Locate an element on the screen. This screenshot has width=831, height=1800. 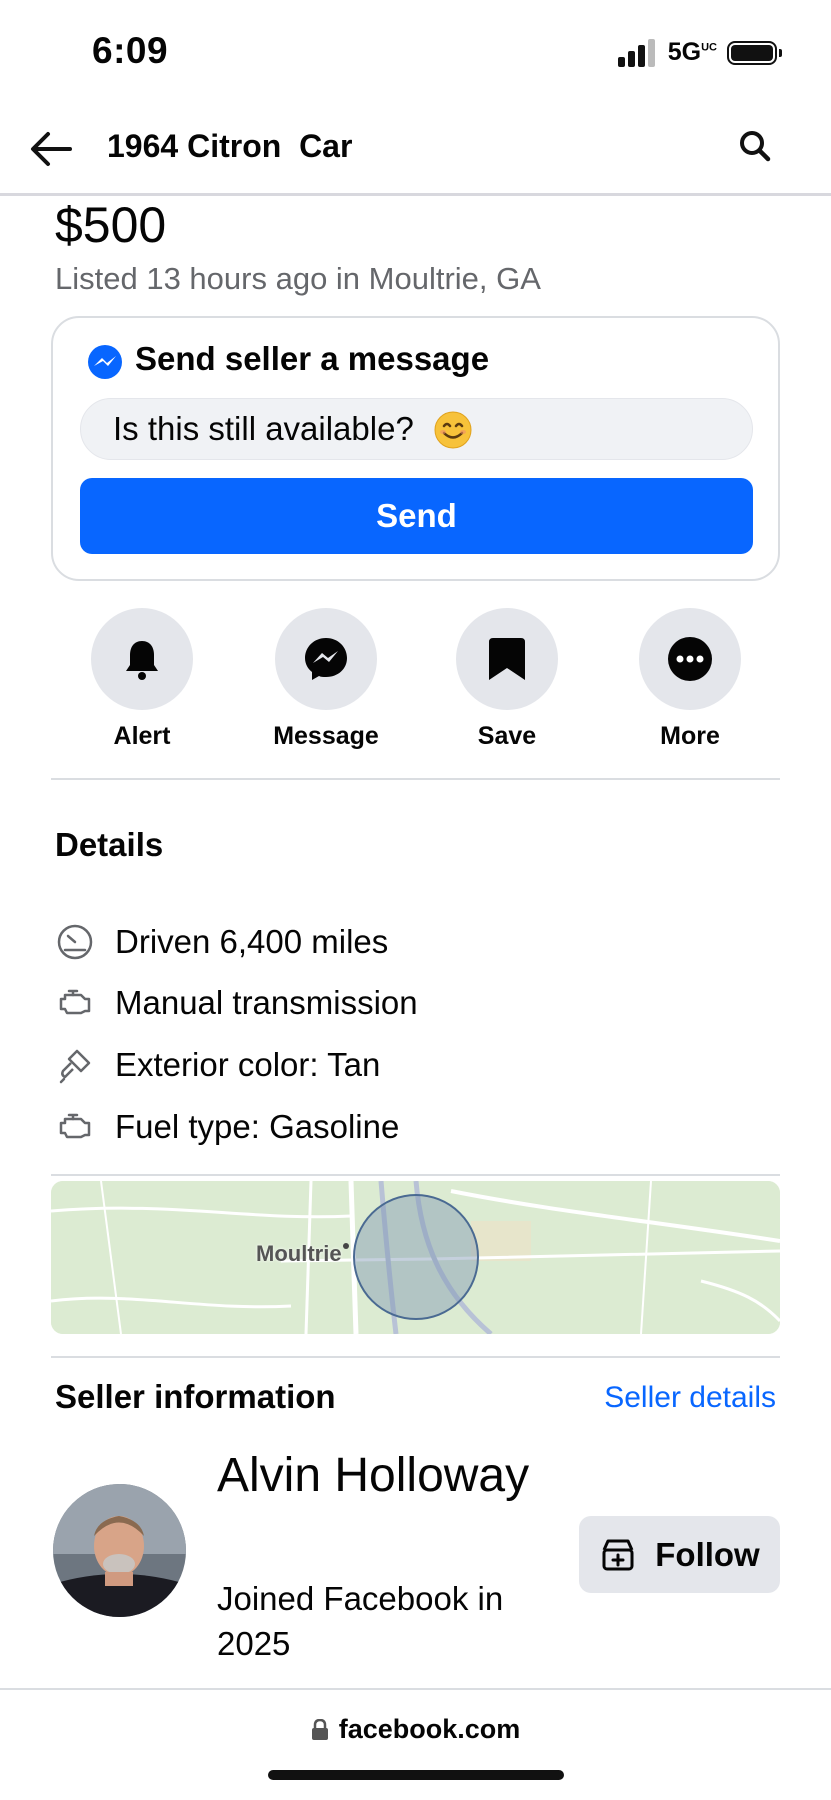
home-indicator is located at coordinates (416, 1775).